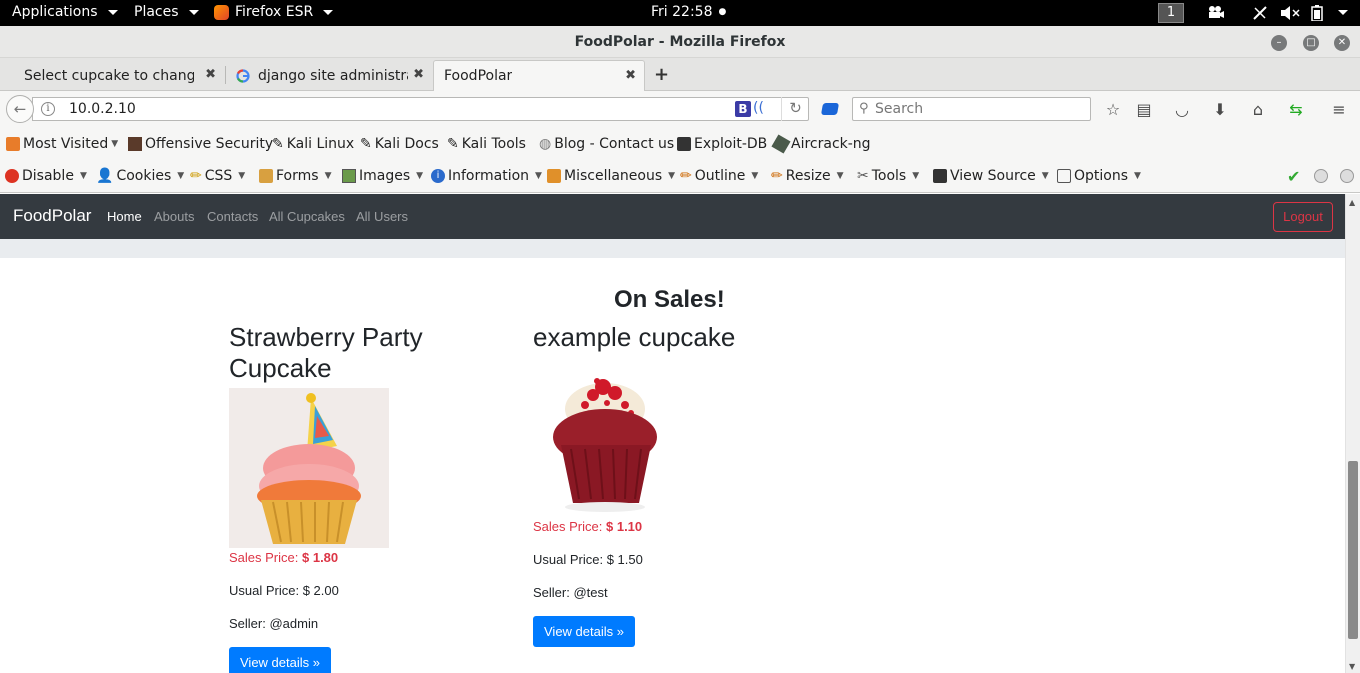  I want to click on nav-abouts-link: Abouts, so click(174, 216).